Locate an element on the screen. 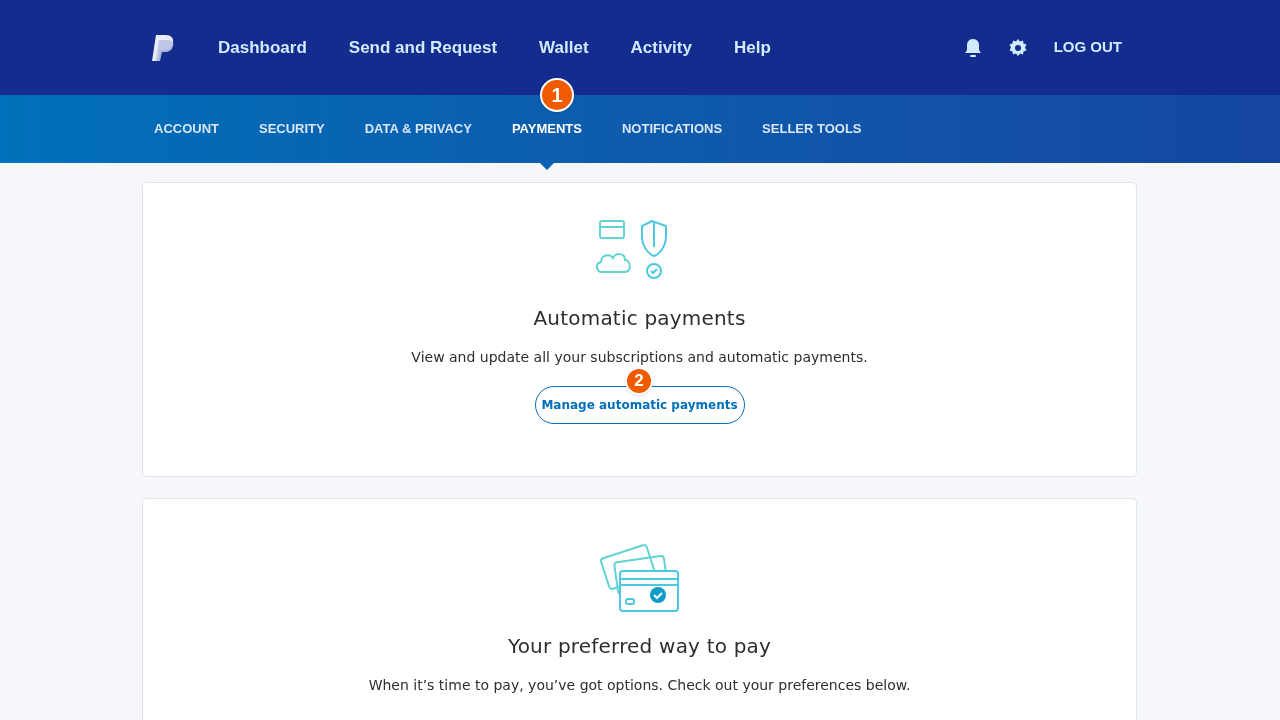 Image resolution: width=1280 pixels, height=720 pixels. card-title: Your preferred way to pay is located at coordinates (639, 646).